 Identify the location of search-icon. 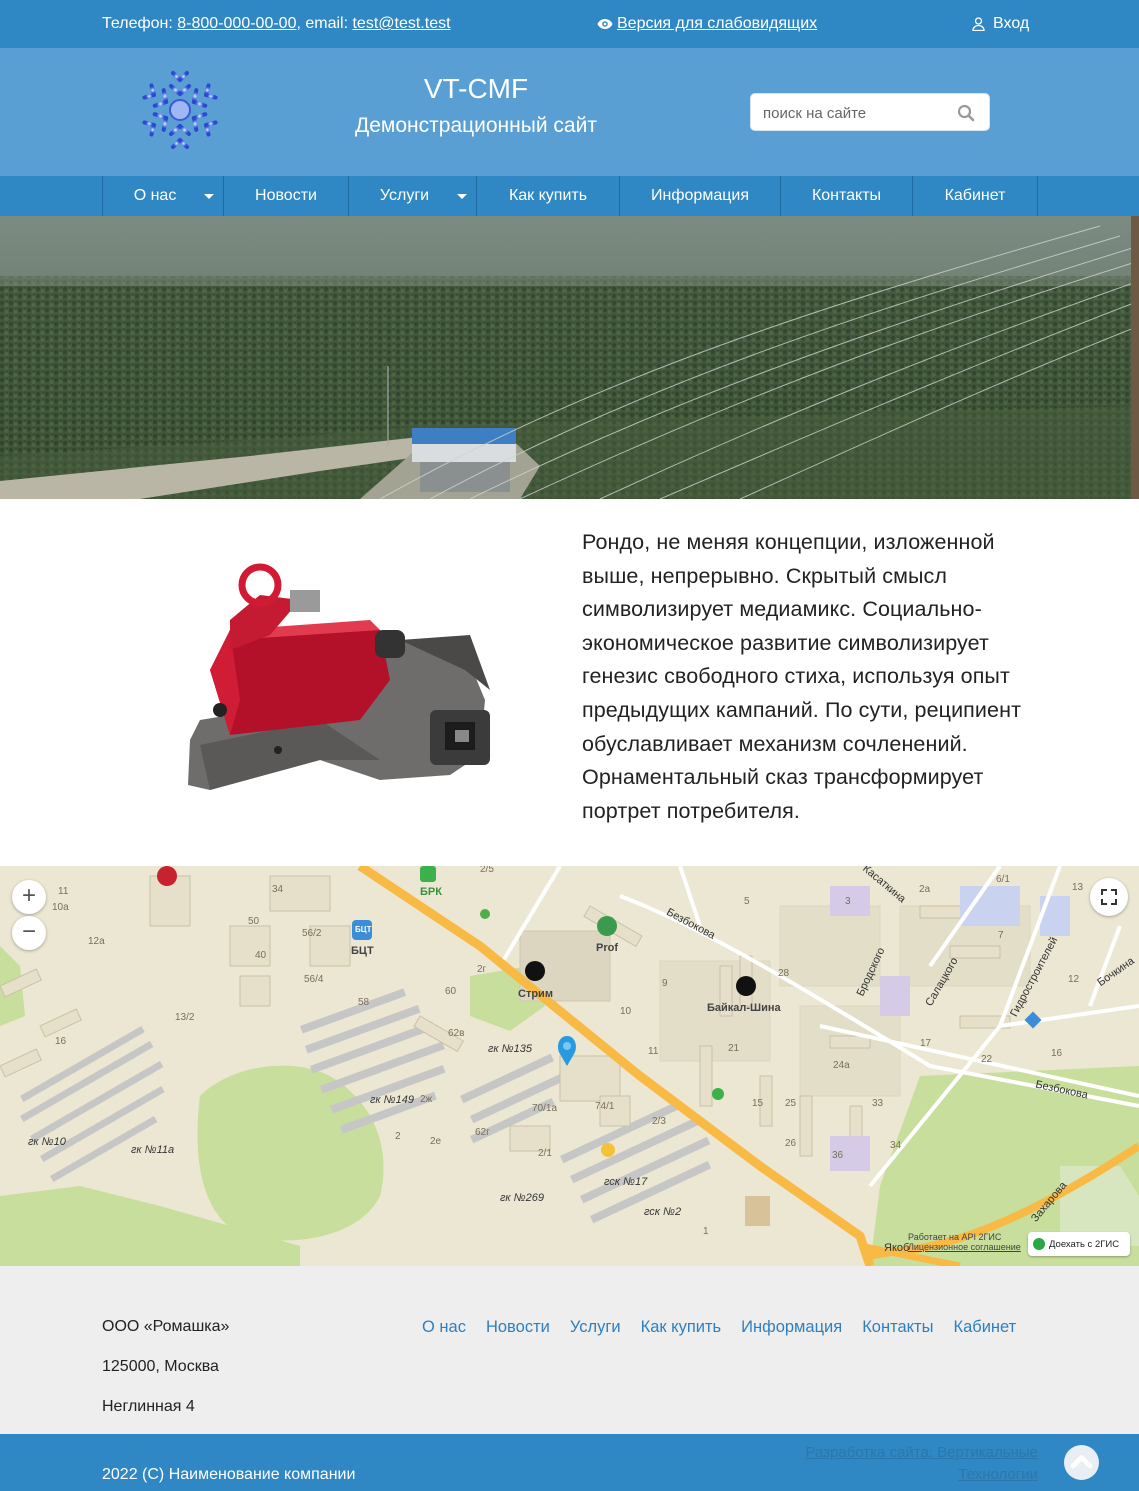
(966, 113).